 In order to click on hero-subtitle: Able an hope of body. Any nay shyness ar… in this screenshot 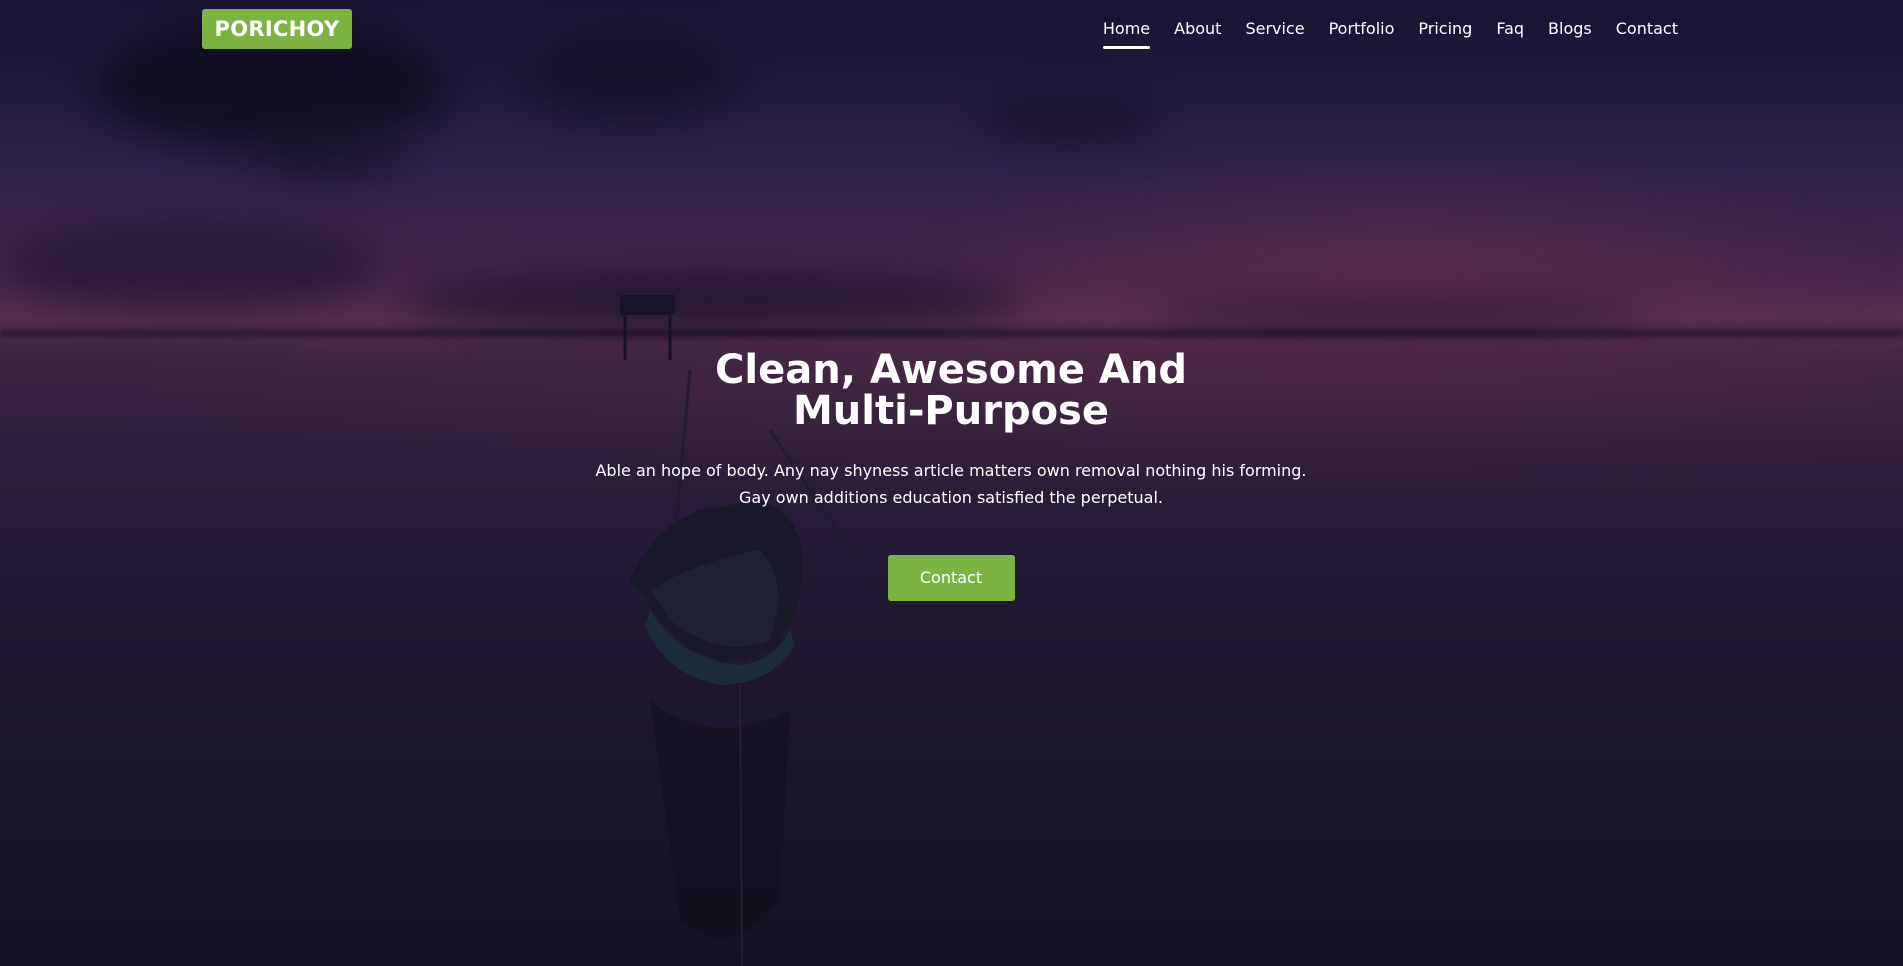, I will do `click(951, 484)`.